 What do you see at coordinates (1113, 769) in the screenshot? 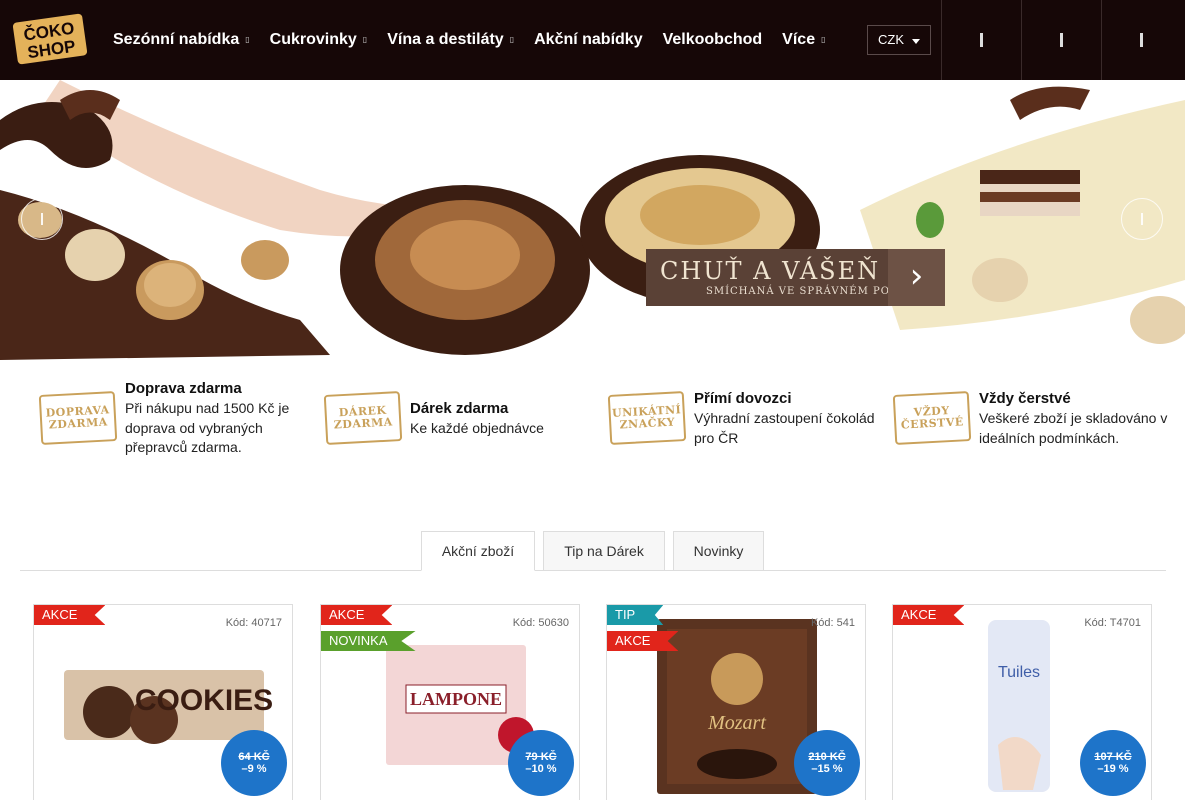
I see `discount-percent: –19 %` at bounding box center [1113, 769].